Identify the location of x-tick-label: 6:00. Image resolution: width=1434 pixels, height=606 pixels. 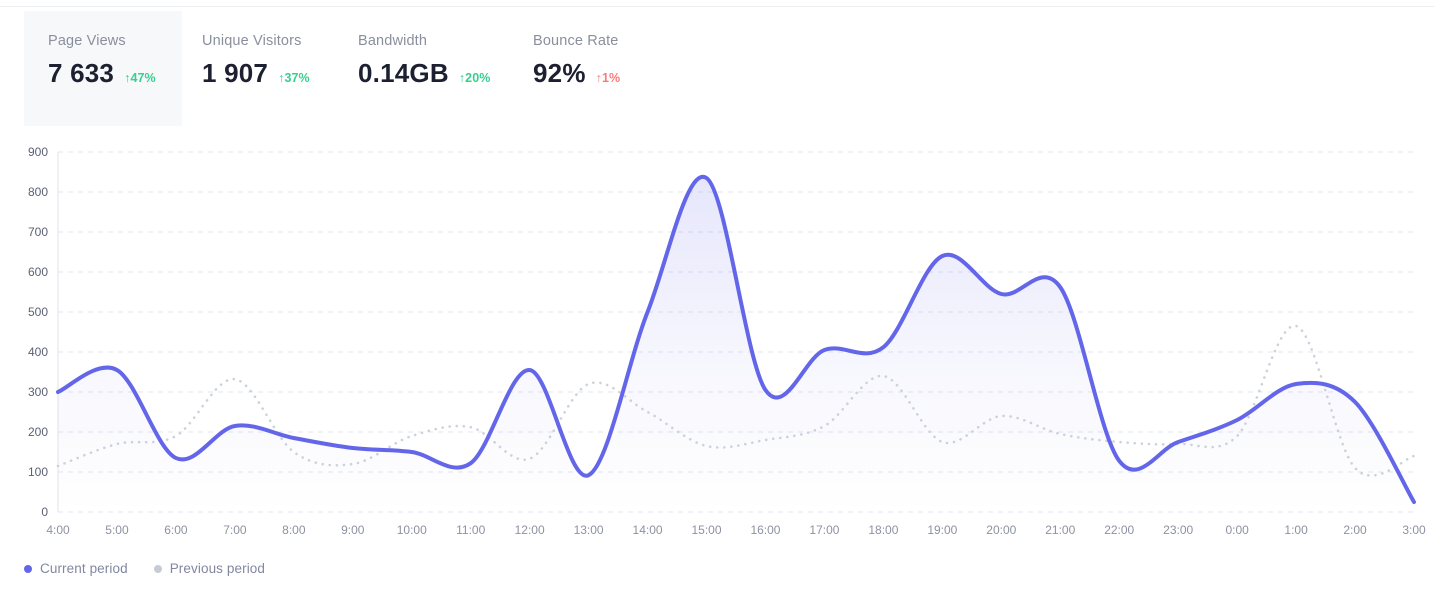
(176, 530).